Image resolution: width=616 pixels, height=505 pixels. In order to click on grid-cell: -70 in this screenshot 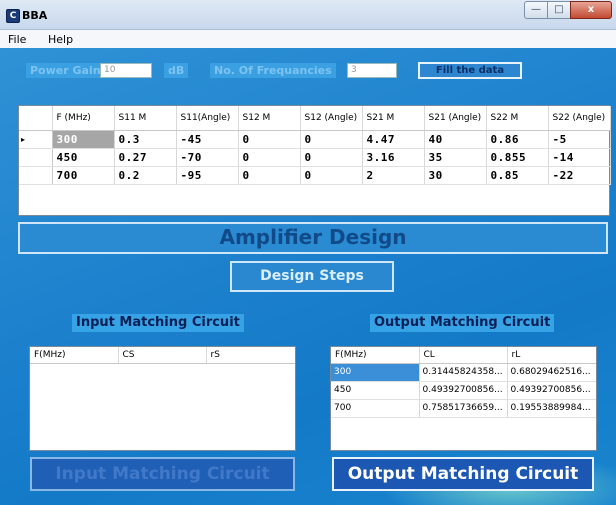, I will do `click(207, 157)`.